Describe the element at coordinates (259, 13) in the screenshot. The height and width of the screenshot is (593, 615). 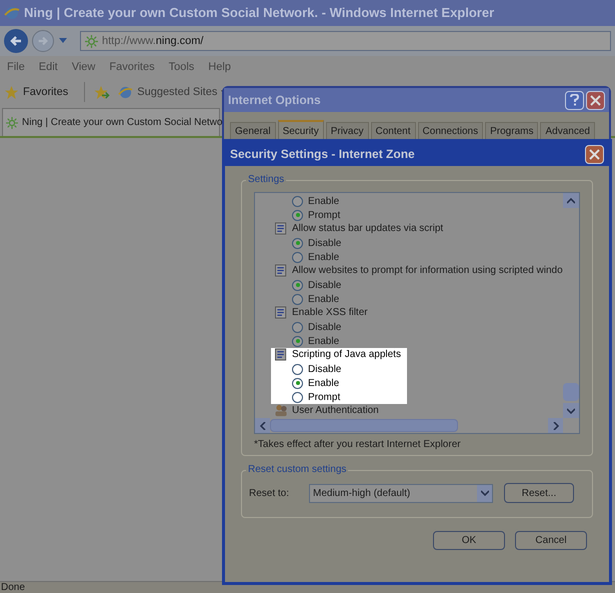
I see `window-title: Ning | Create your own Custom Social Network. - Windows Internet Explorer` at that location.